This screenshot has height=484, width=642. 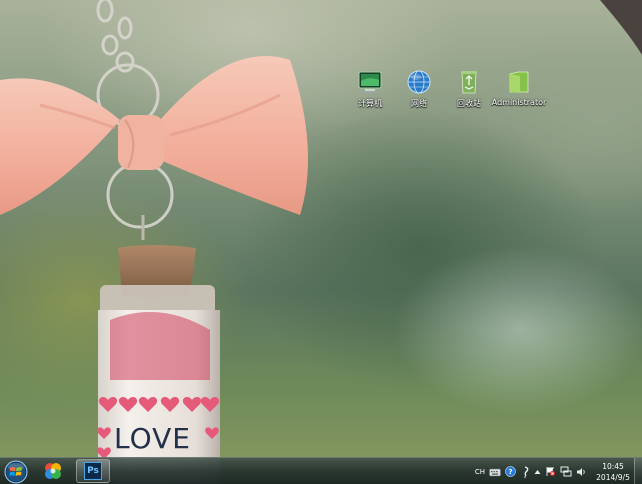 I want to click on help-tray: ?, so click(x=510, y=472).